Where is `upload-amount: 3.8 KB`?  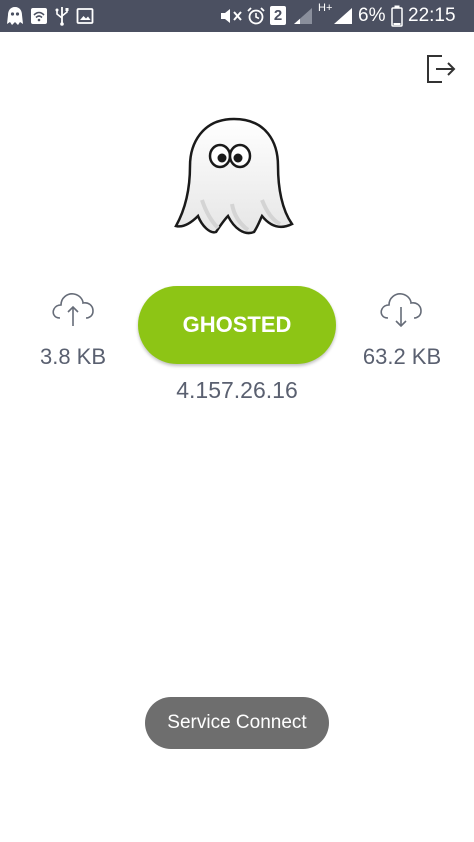
upload-amount: 3.8 KB is located at coordinates (73, 356).